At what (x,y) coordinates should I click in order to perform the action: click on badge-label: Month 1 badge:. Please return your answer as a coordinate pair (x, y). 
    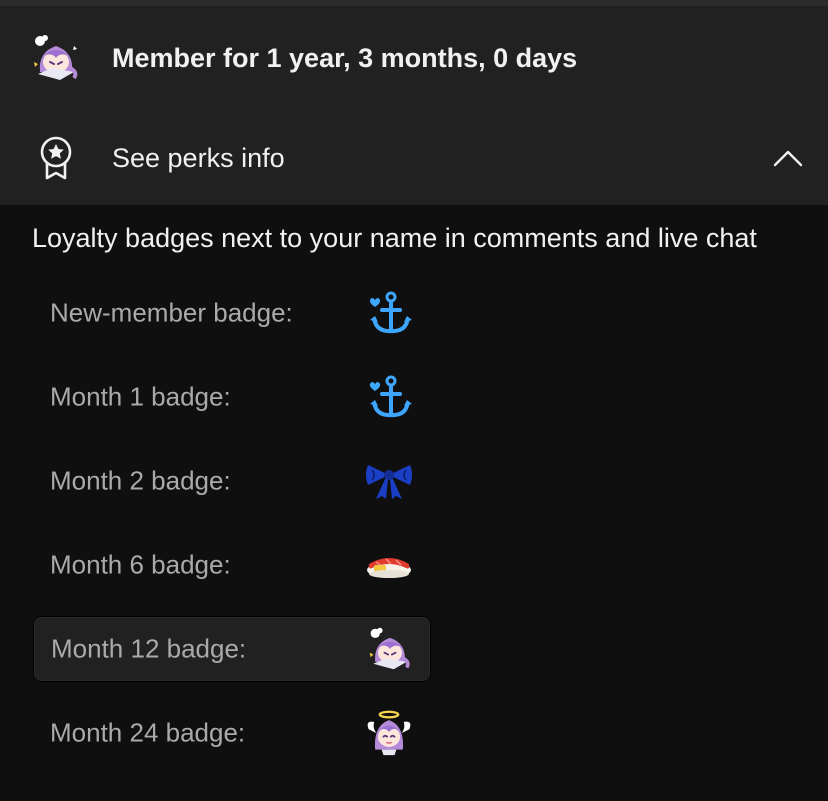
    Looking at the image, I should click on (140, 396).